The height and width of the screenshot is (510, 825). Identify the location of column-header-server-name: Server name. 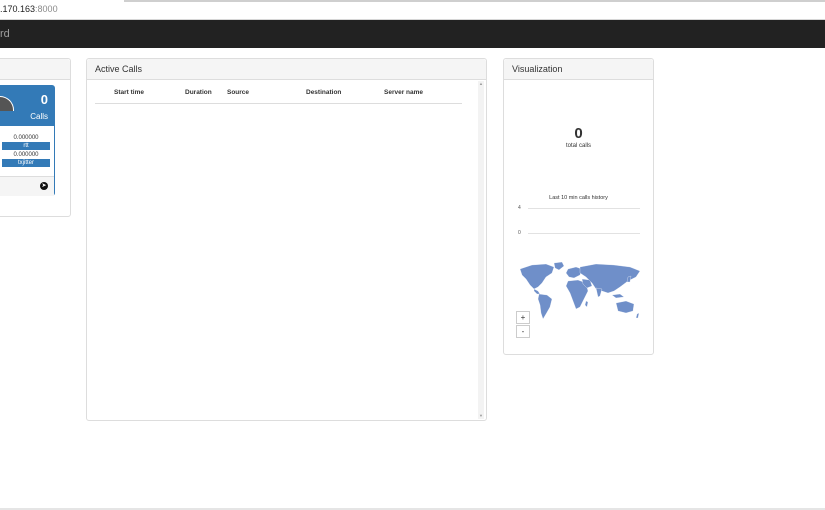
(403, 92).